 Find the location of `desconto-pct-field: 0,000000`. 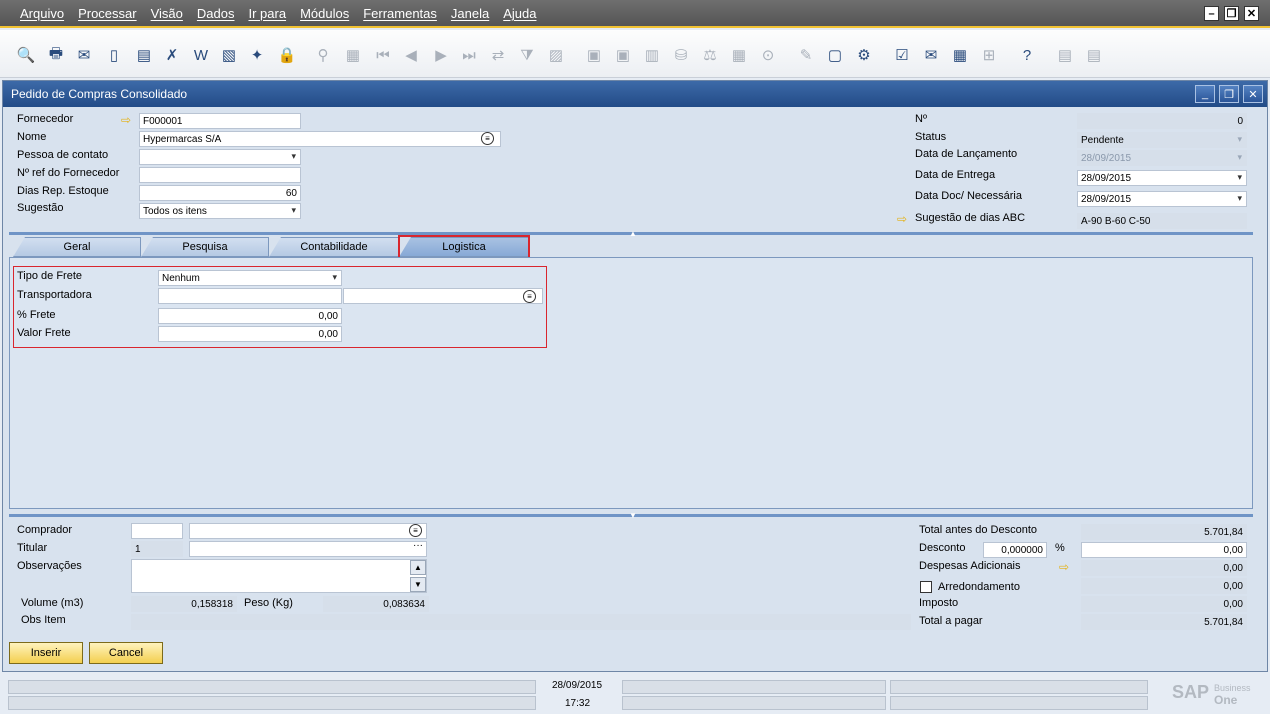

desconto-pct-field: 0,000000 is located at coordinates (1015, 550).